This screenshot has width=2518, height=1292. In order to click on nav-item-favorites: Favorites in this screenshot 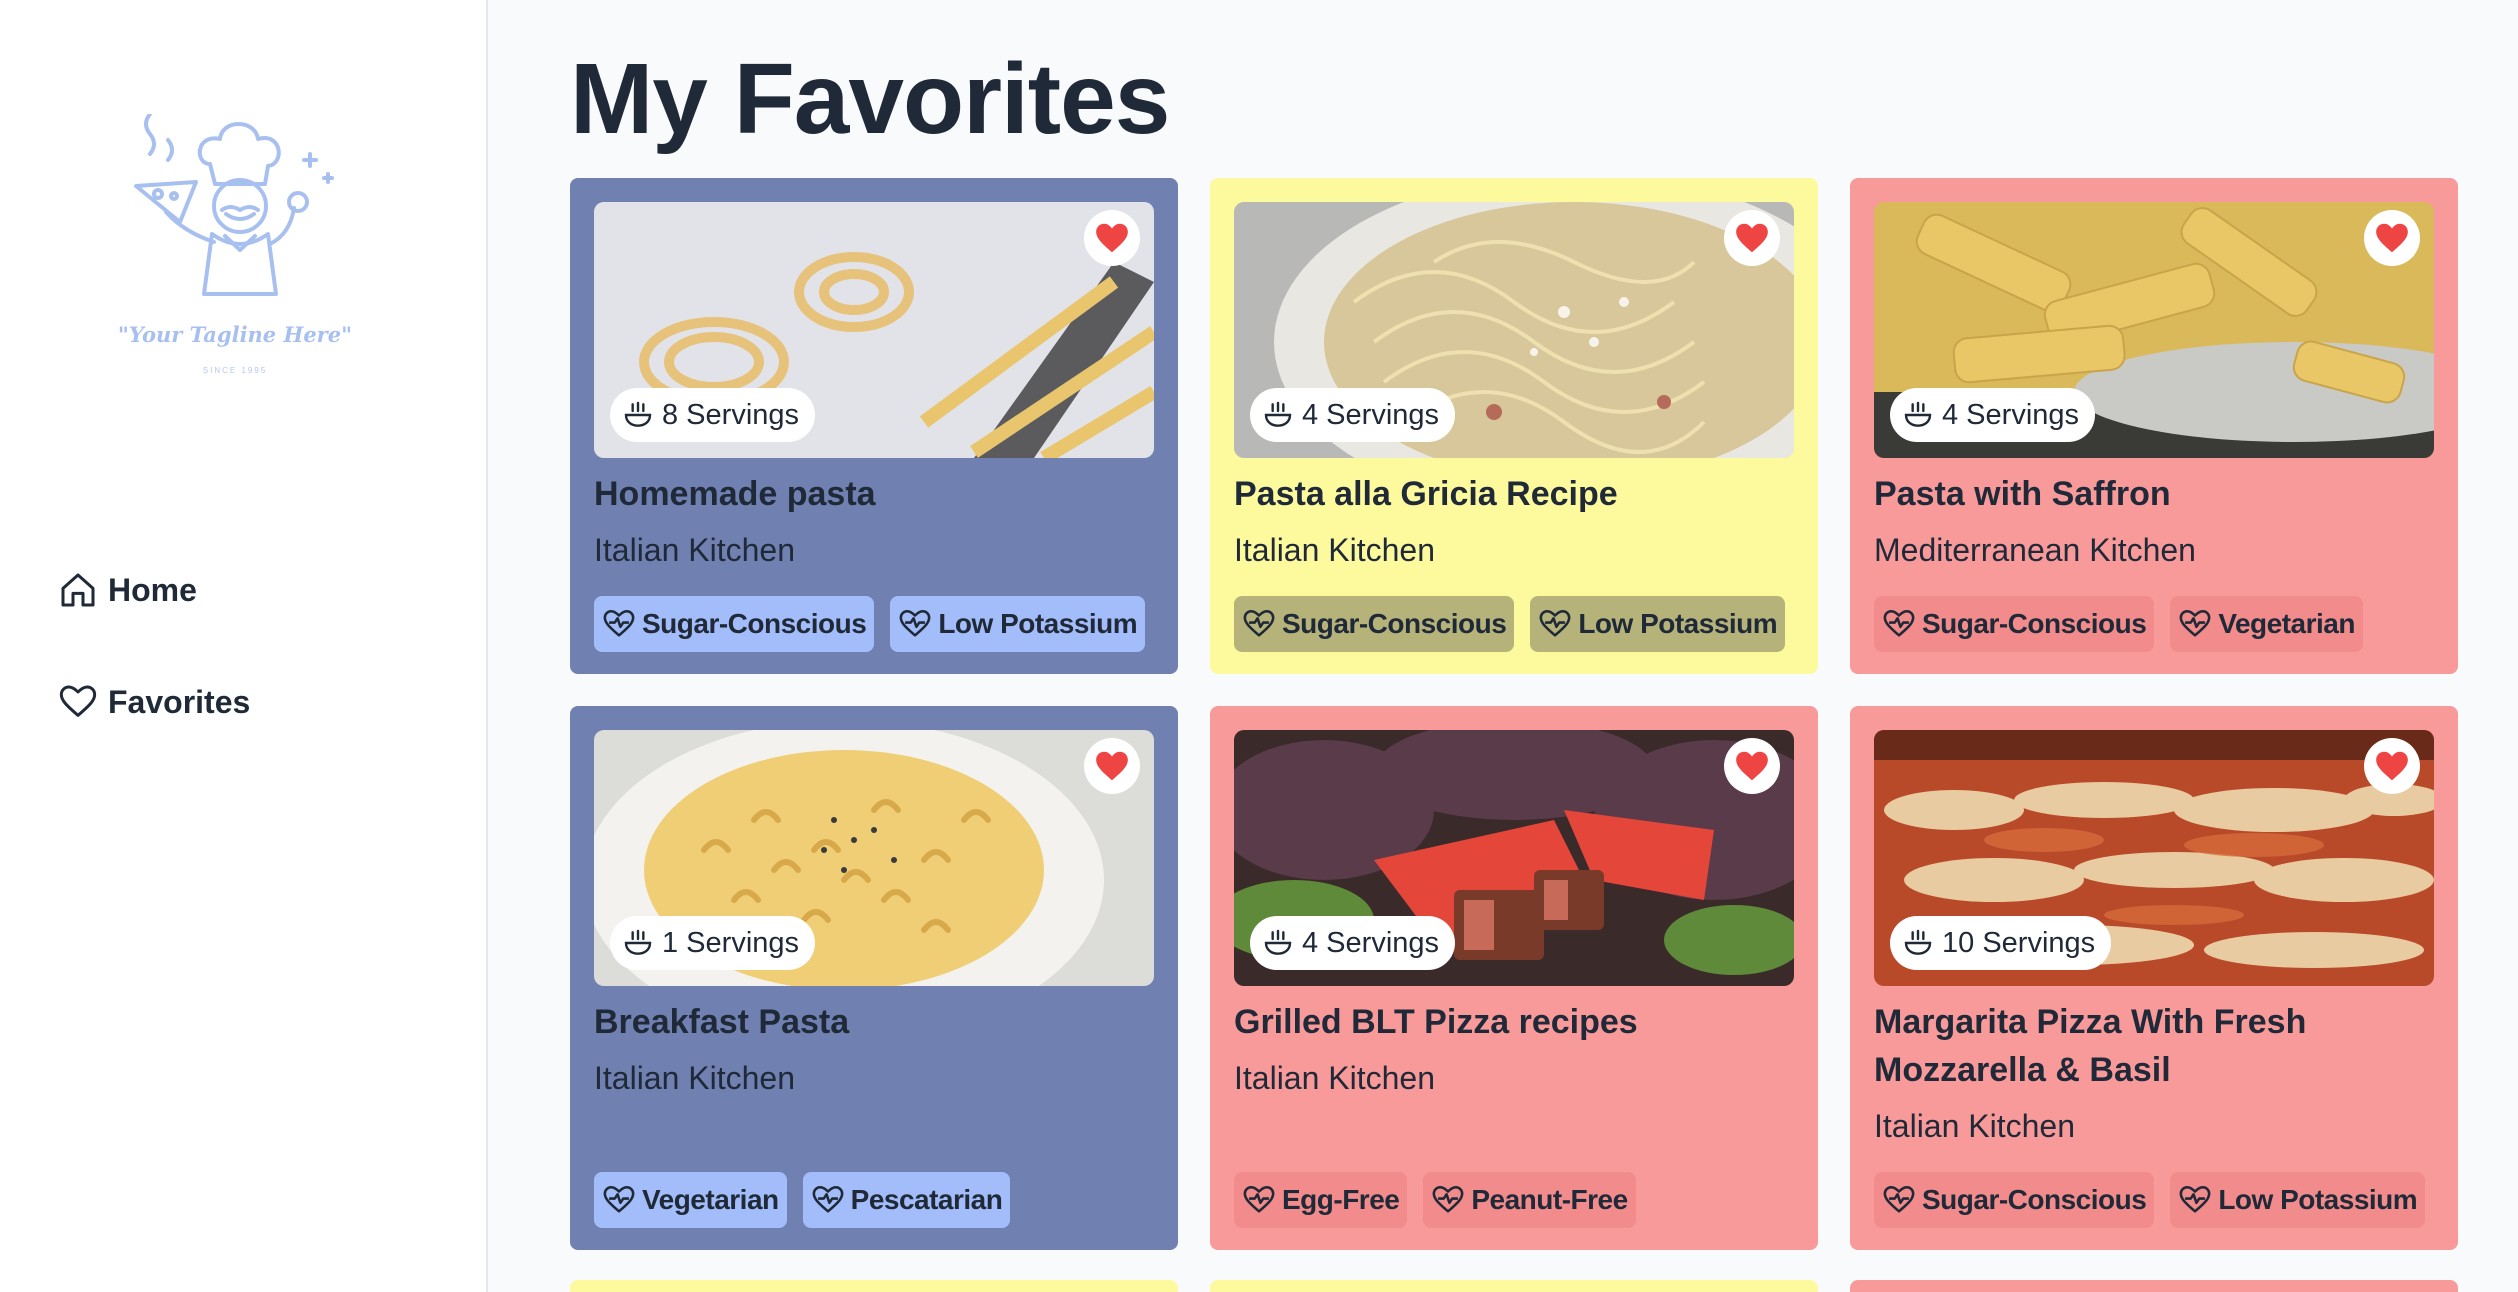, I will do `click(154, 702)`.